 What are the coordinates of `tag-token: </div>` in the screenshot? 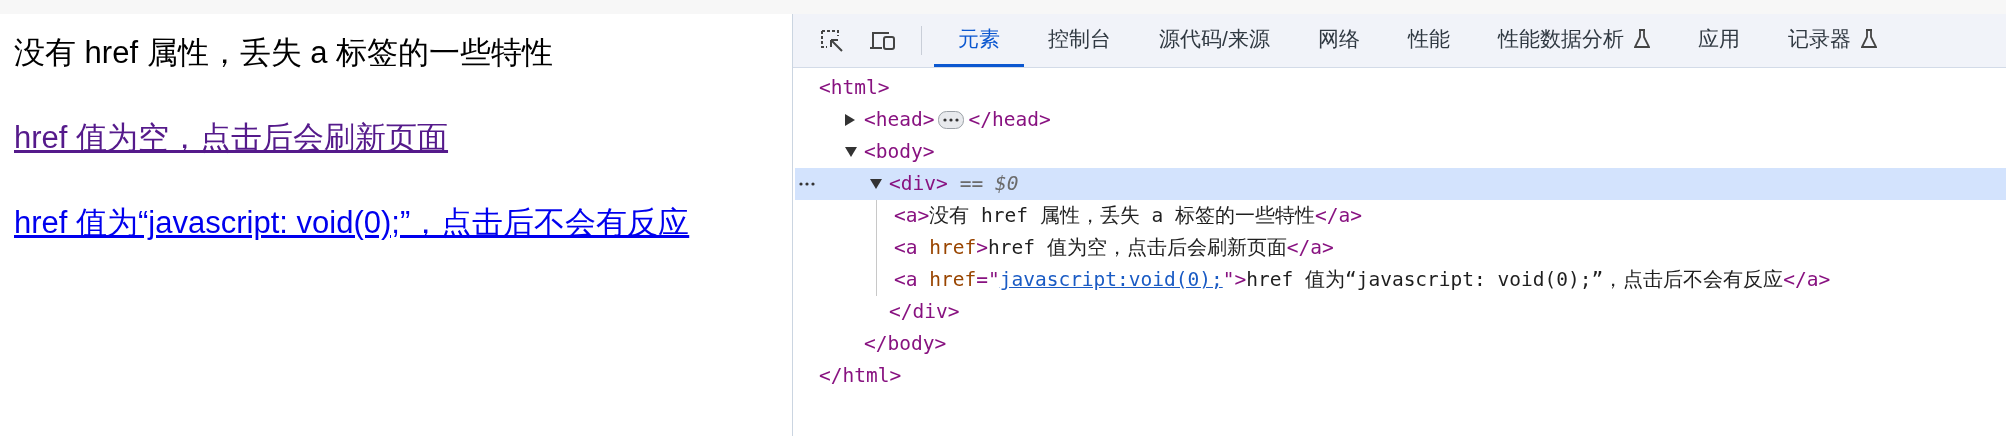 It's located at (924, 312).